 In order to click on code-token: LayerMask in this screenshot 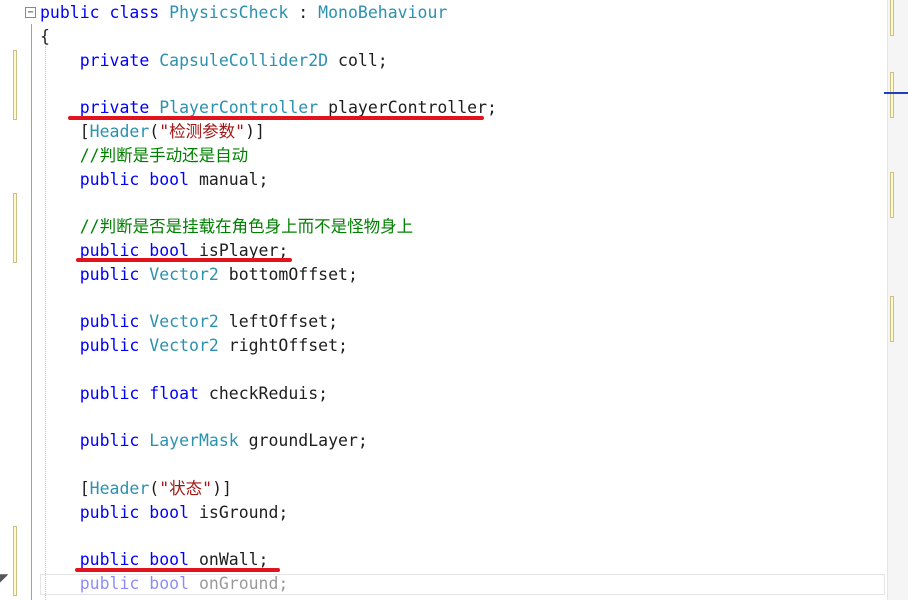, I will do `click(194, 441)`.